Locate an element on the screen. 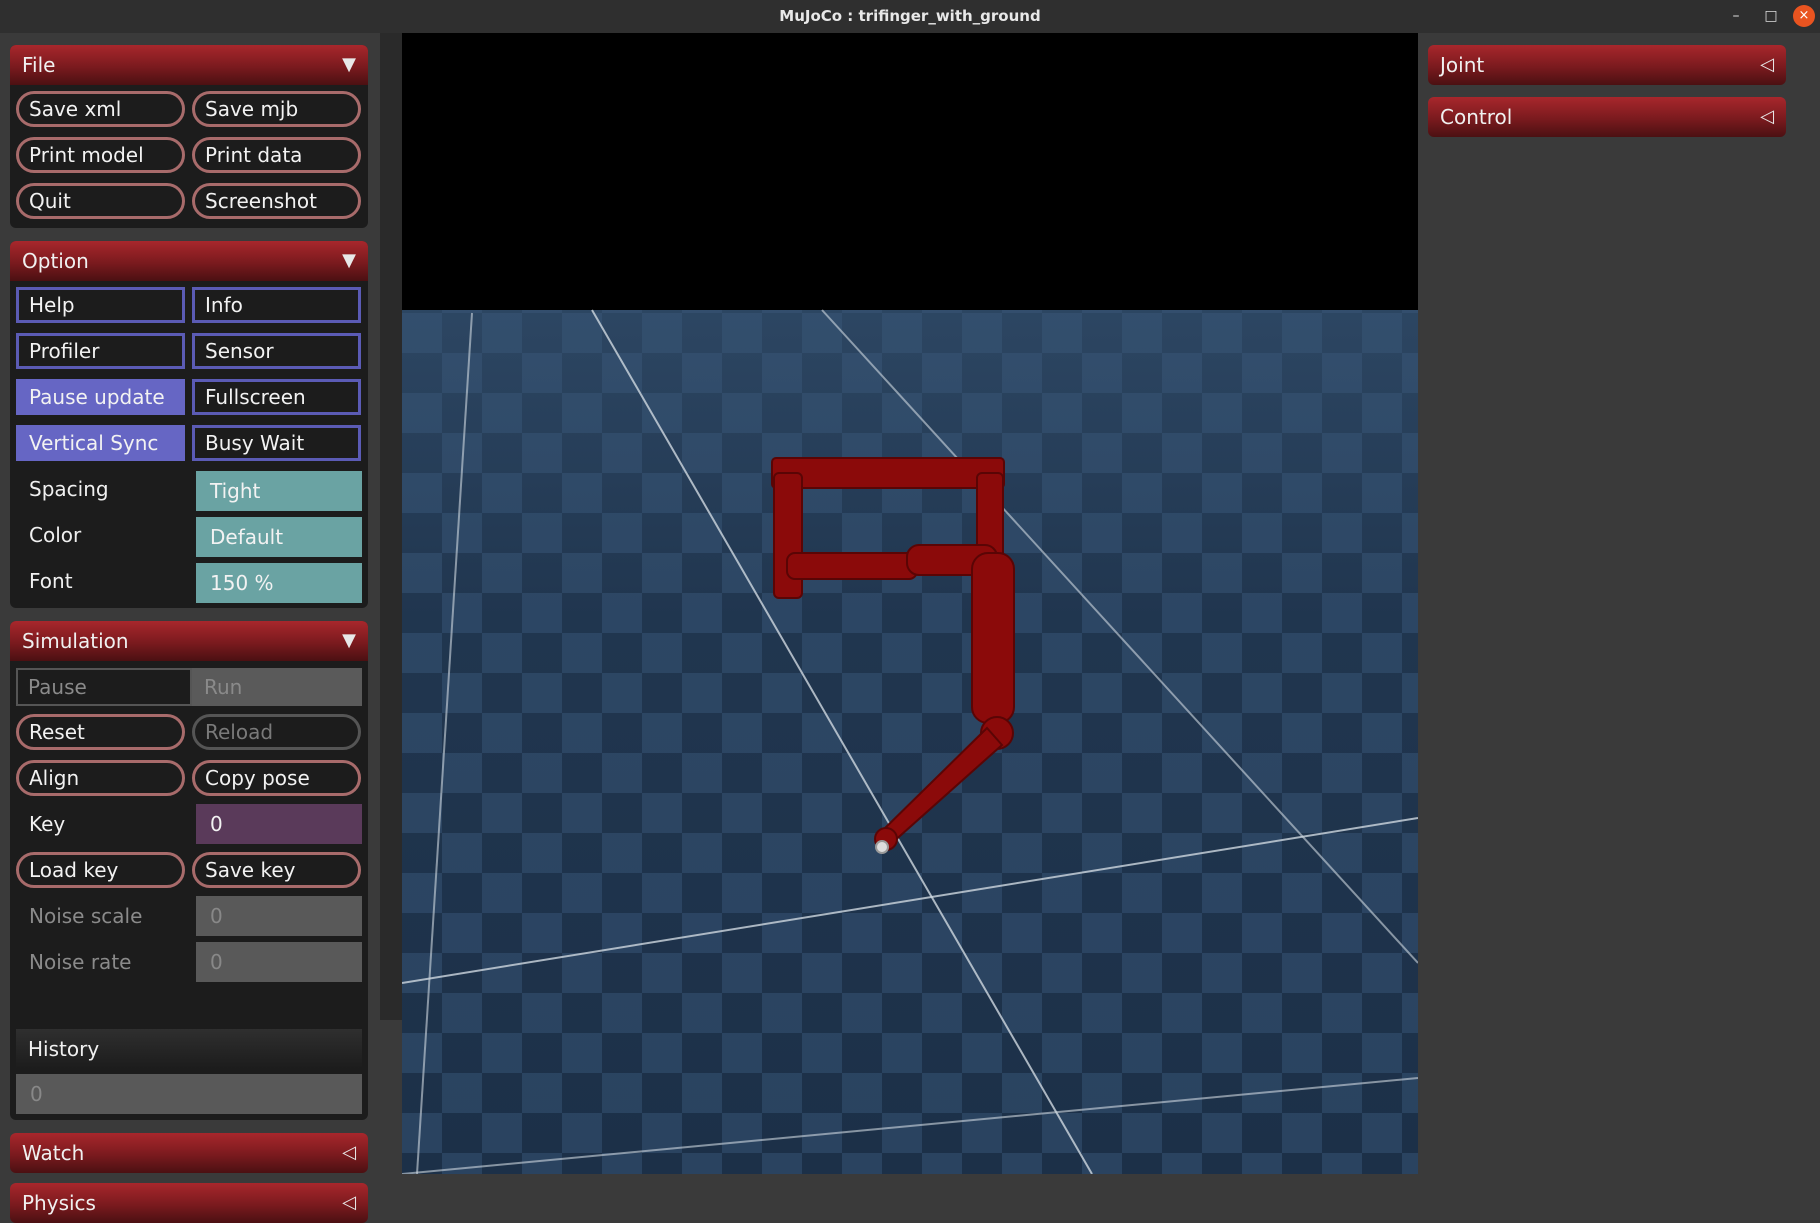  profiler-toggle: Profiler is located at coordinates (100, 351).